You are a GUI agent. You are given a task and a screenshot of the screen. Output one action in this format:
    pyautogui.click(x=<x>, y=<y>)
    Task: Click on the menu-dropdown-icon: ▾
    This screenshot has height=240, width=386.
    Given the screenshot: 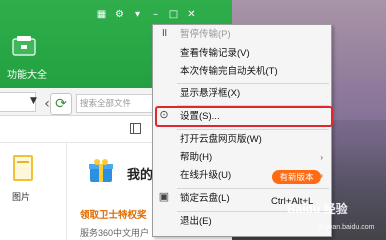 What is the action you would take?
    pyautogui.click(x=137, y=15)
    